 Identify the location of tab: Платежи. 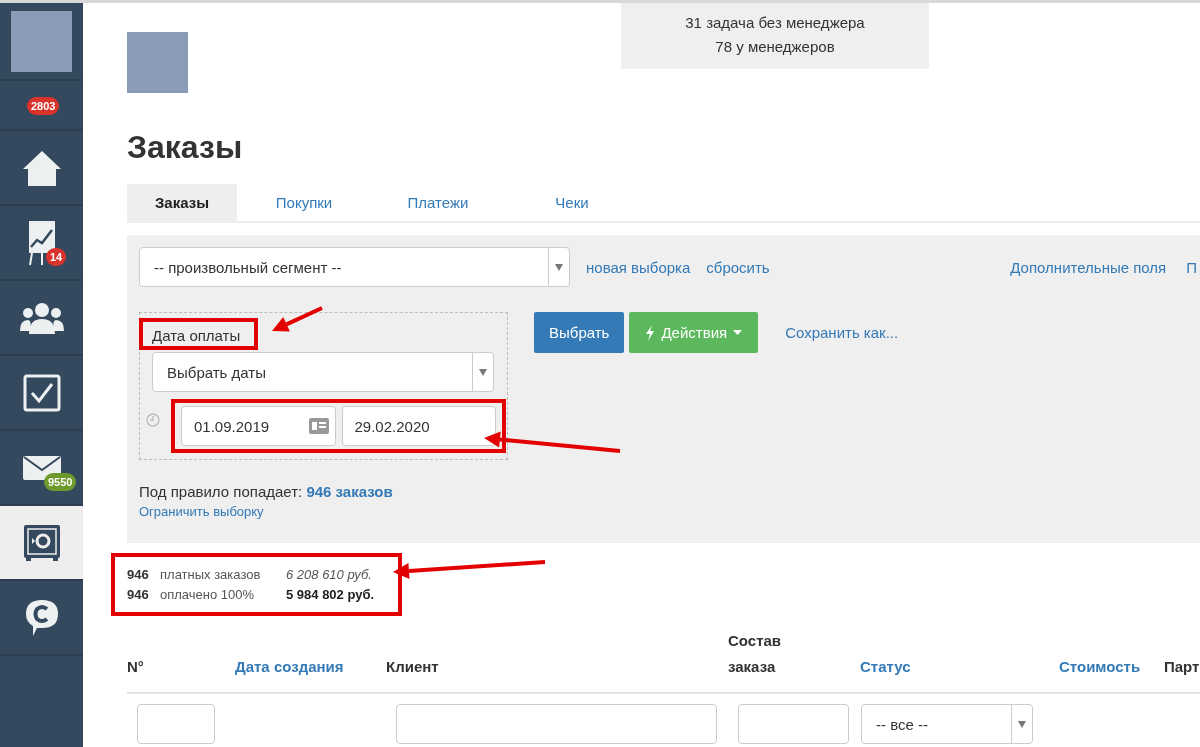
(438, 202).